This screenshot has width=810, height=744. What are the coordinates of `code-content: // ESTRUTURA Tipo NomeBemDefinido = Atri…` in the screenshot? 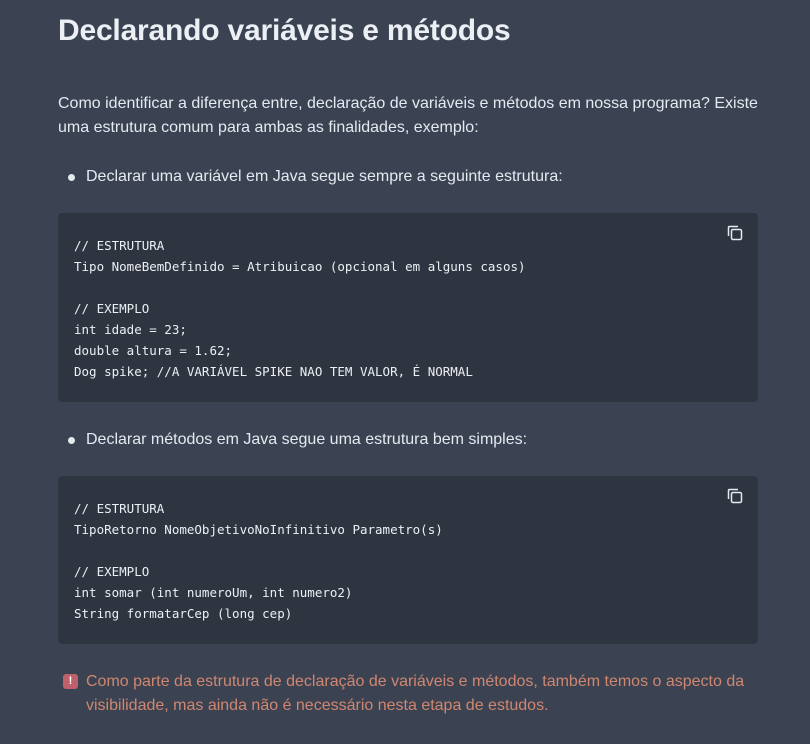 It's located at (300, 308).